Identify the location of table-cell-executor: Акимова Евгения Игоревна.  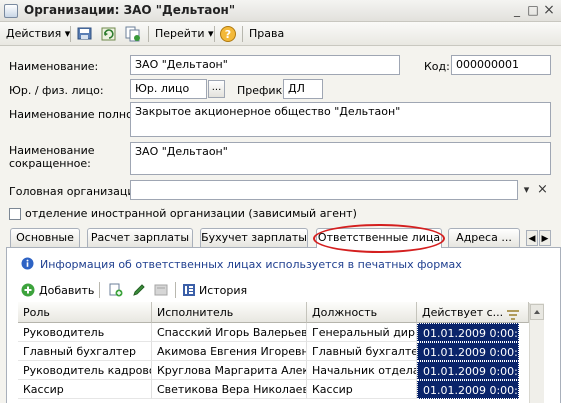
(229, 351).